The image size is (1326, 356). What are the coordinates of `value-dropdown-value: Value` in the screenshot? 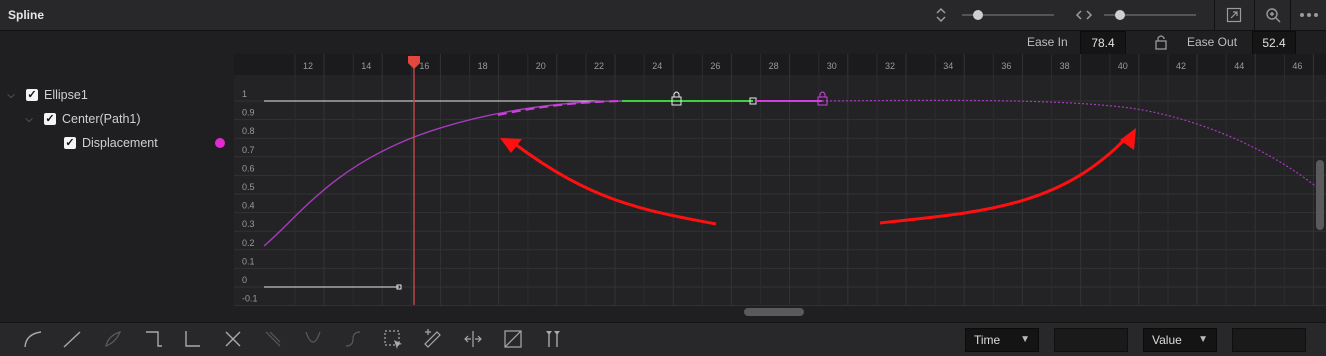 It's located at (1167, 340).